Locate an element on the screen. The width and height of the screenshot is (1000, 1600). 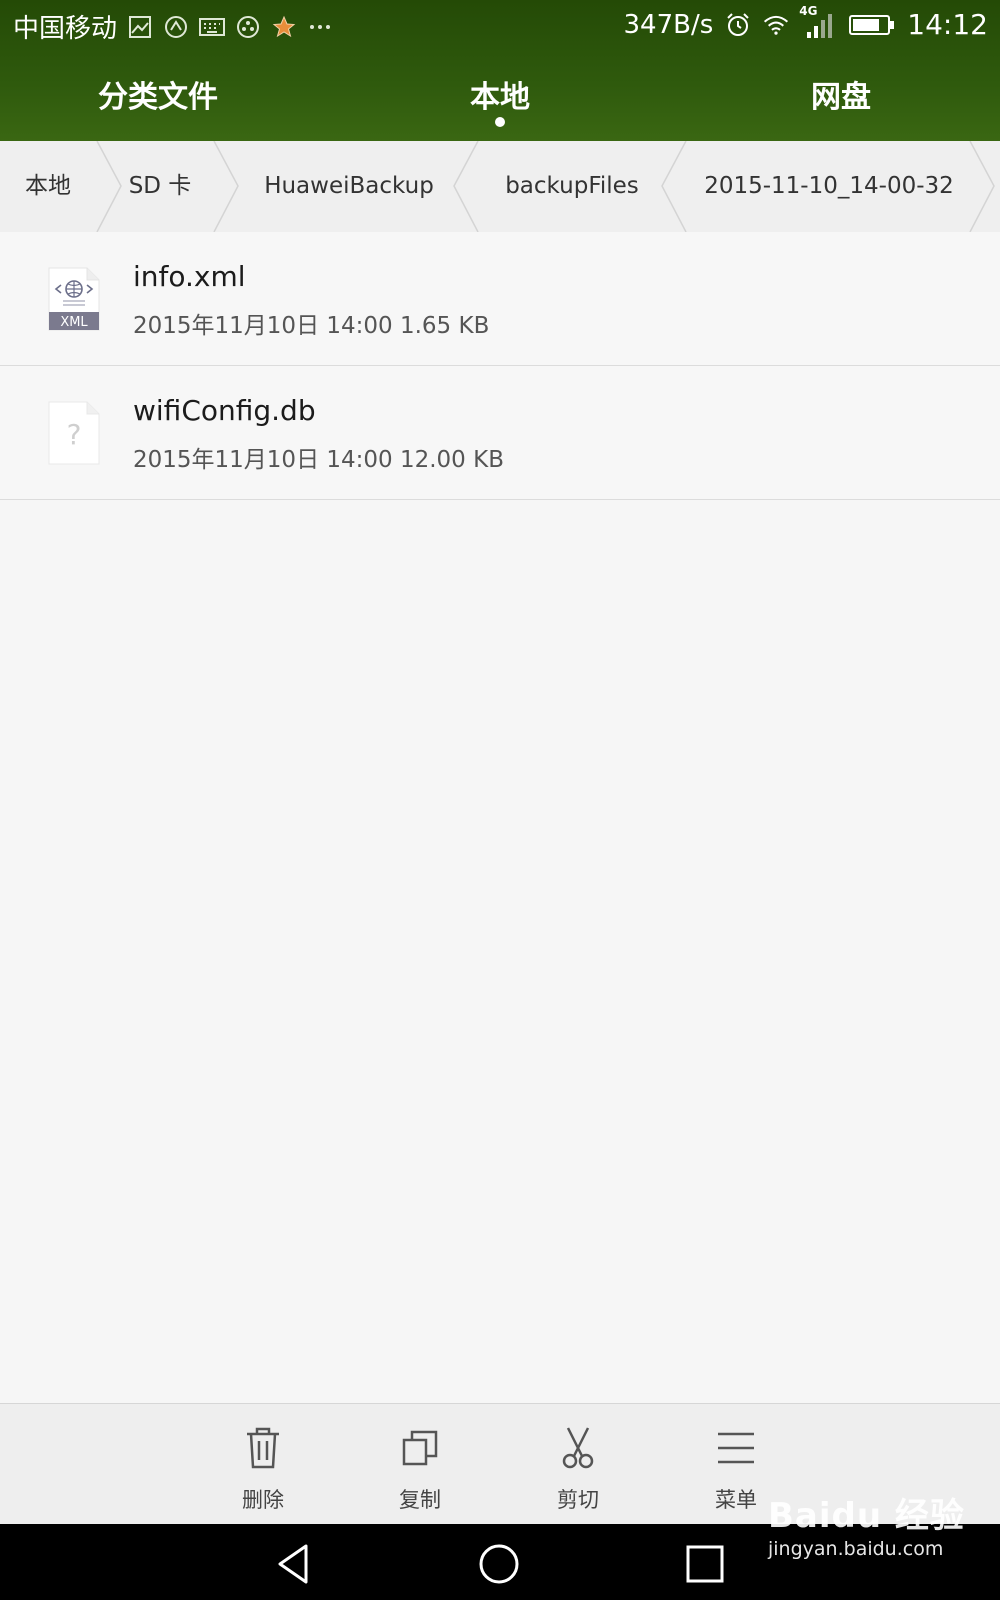
net-speed: 347B/s is located at coordinates (668, 24).